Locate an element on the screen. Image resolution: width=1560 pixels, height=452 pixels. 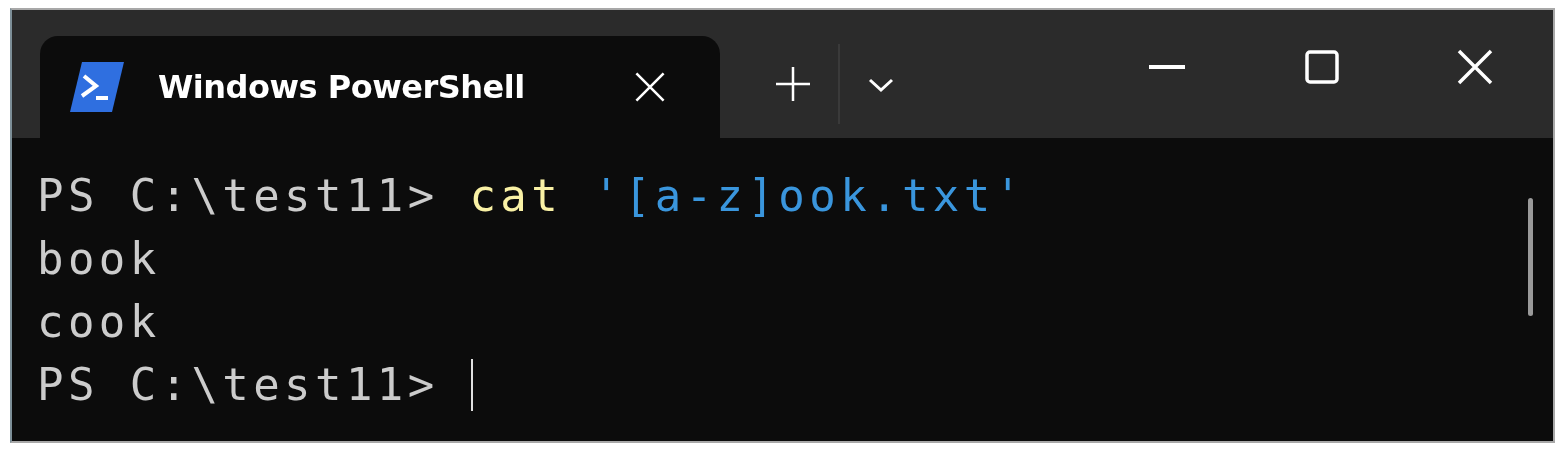
terminal-text: '[a-z]ook.txt' is located at coordinates (809, 196).